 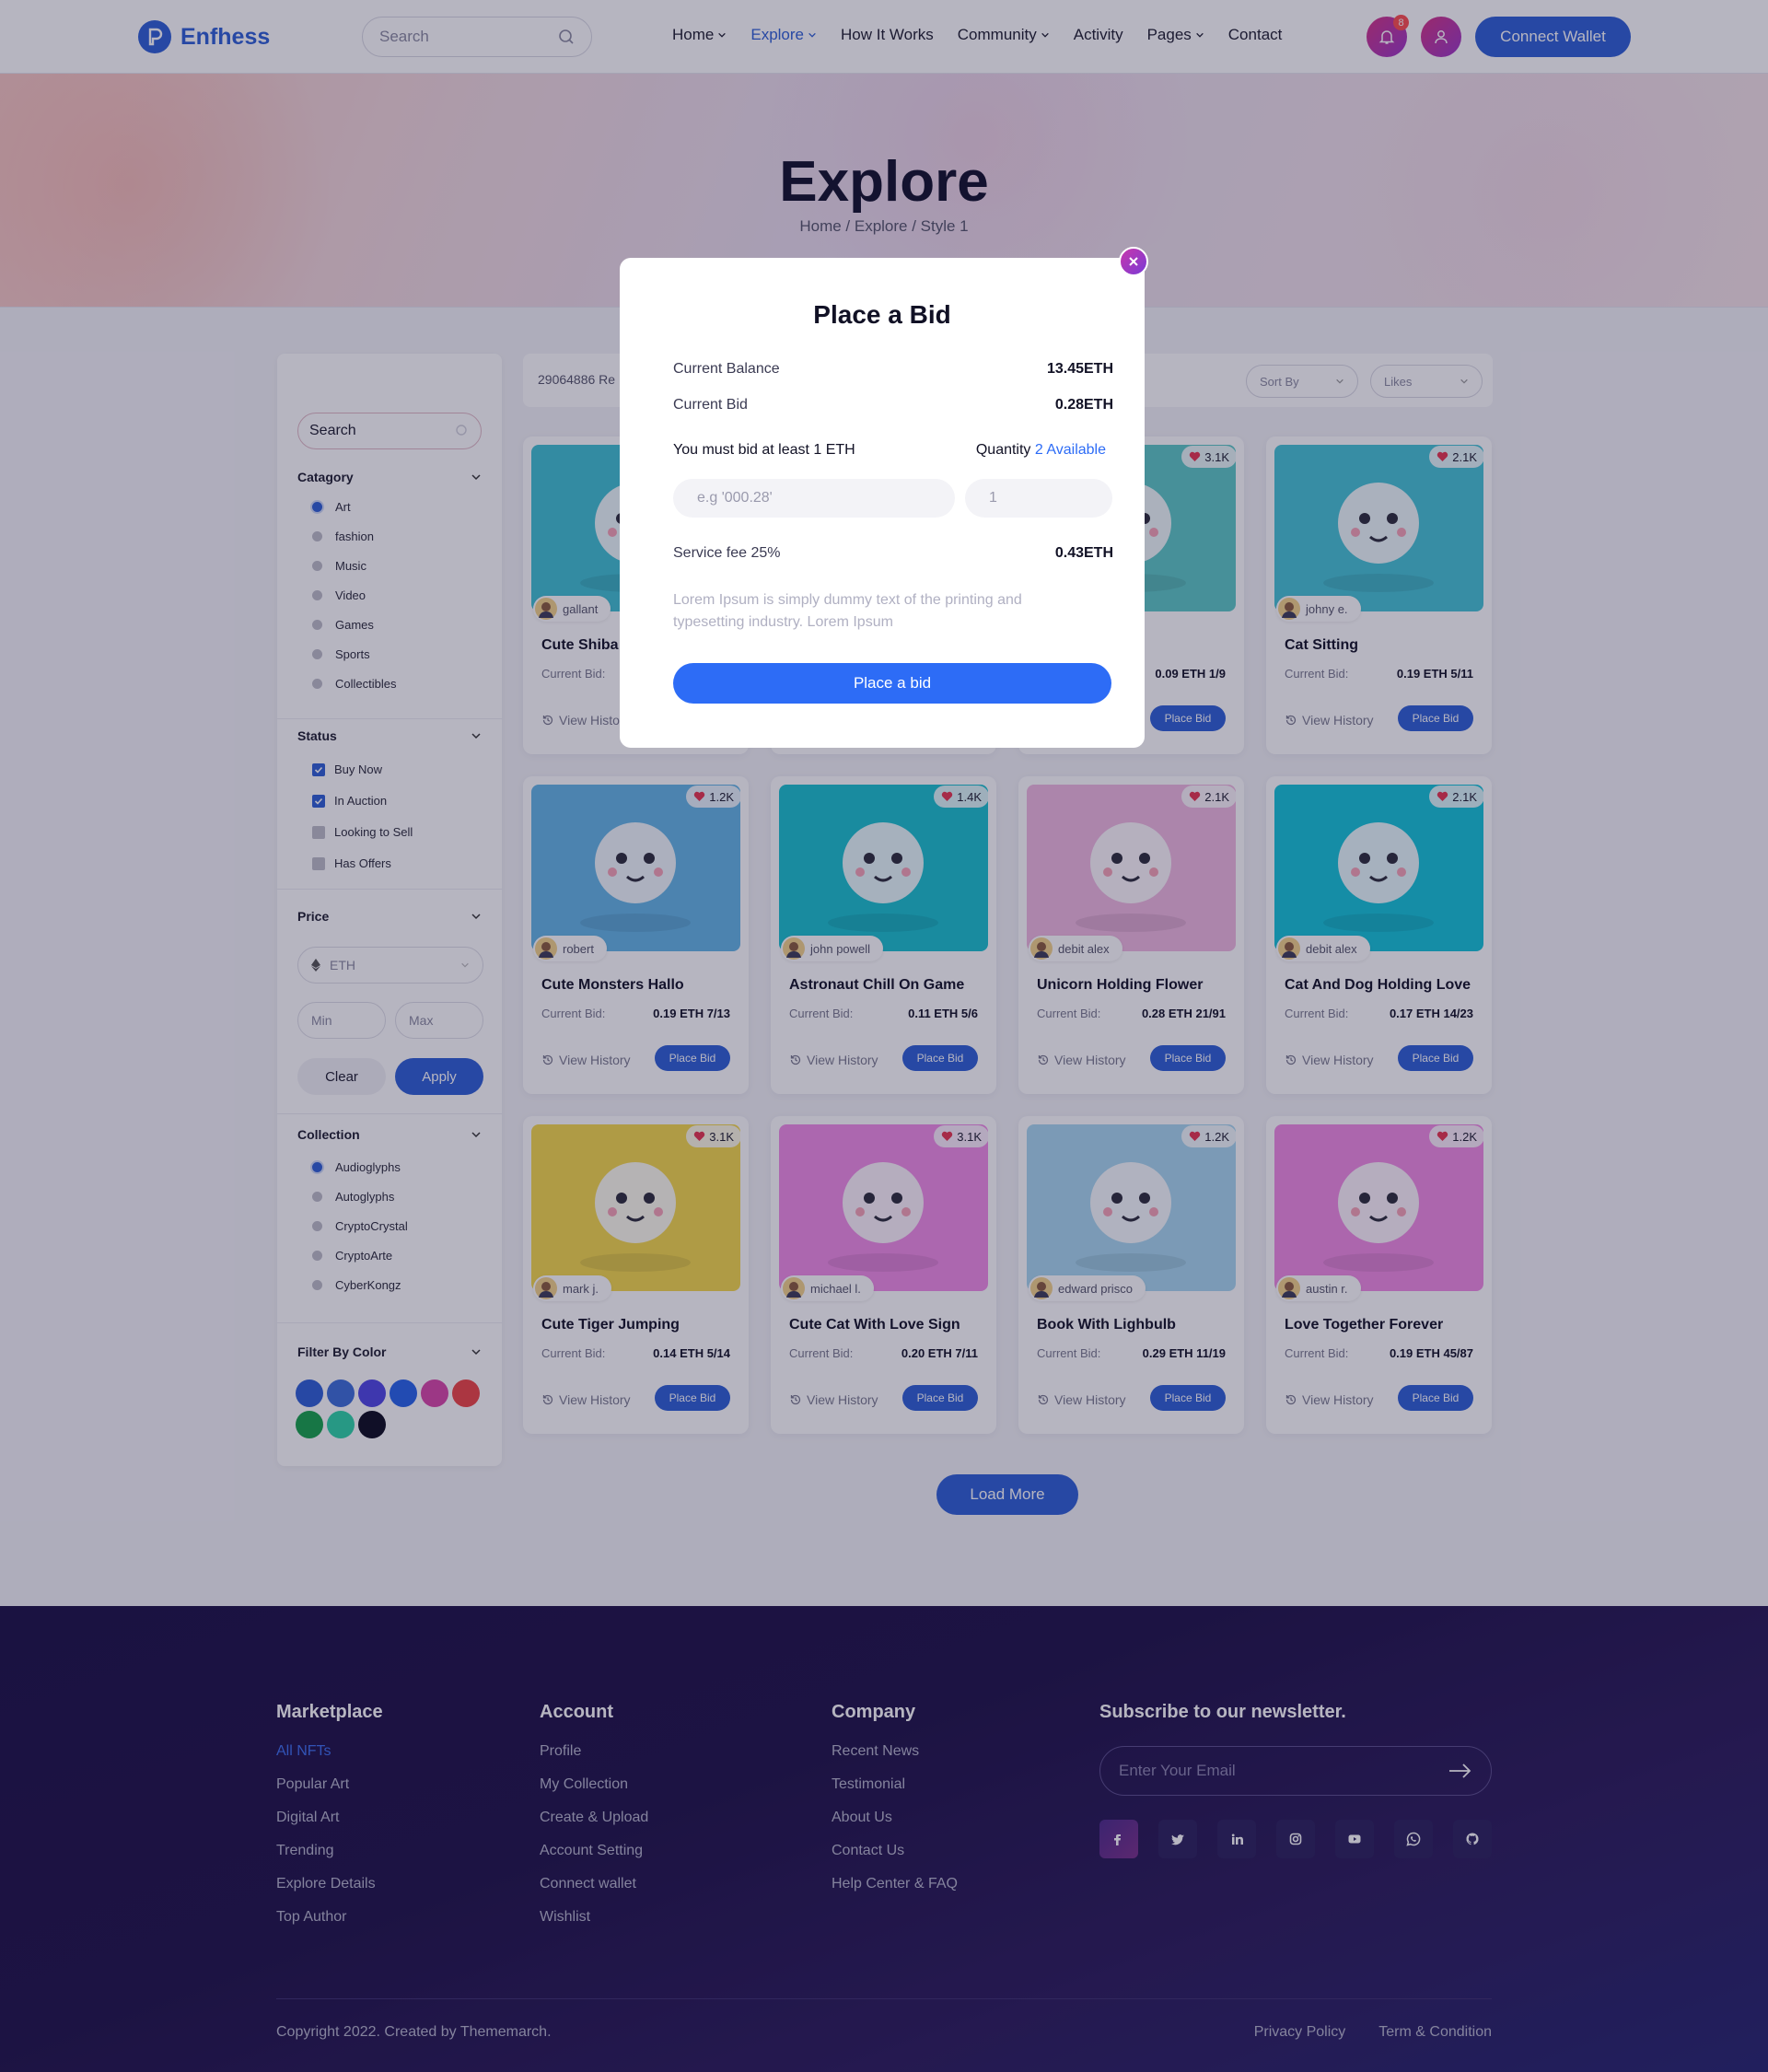 I want to click on quantity-value: 1, so click(x=993, y=498).